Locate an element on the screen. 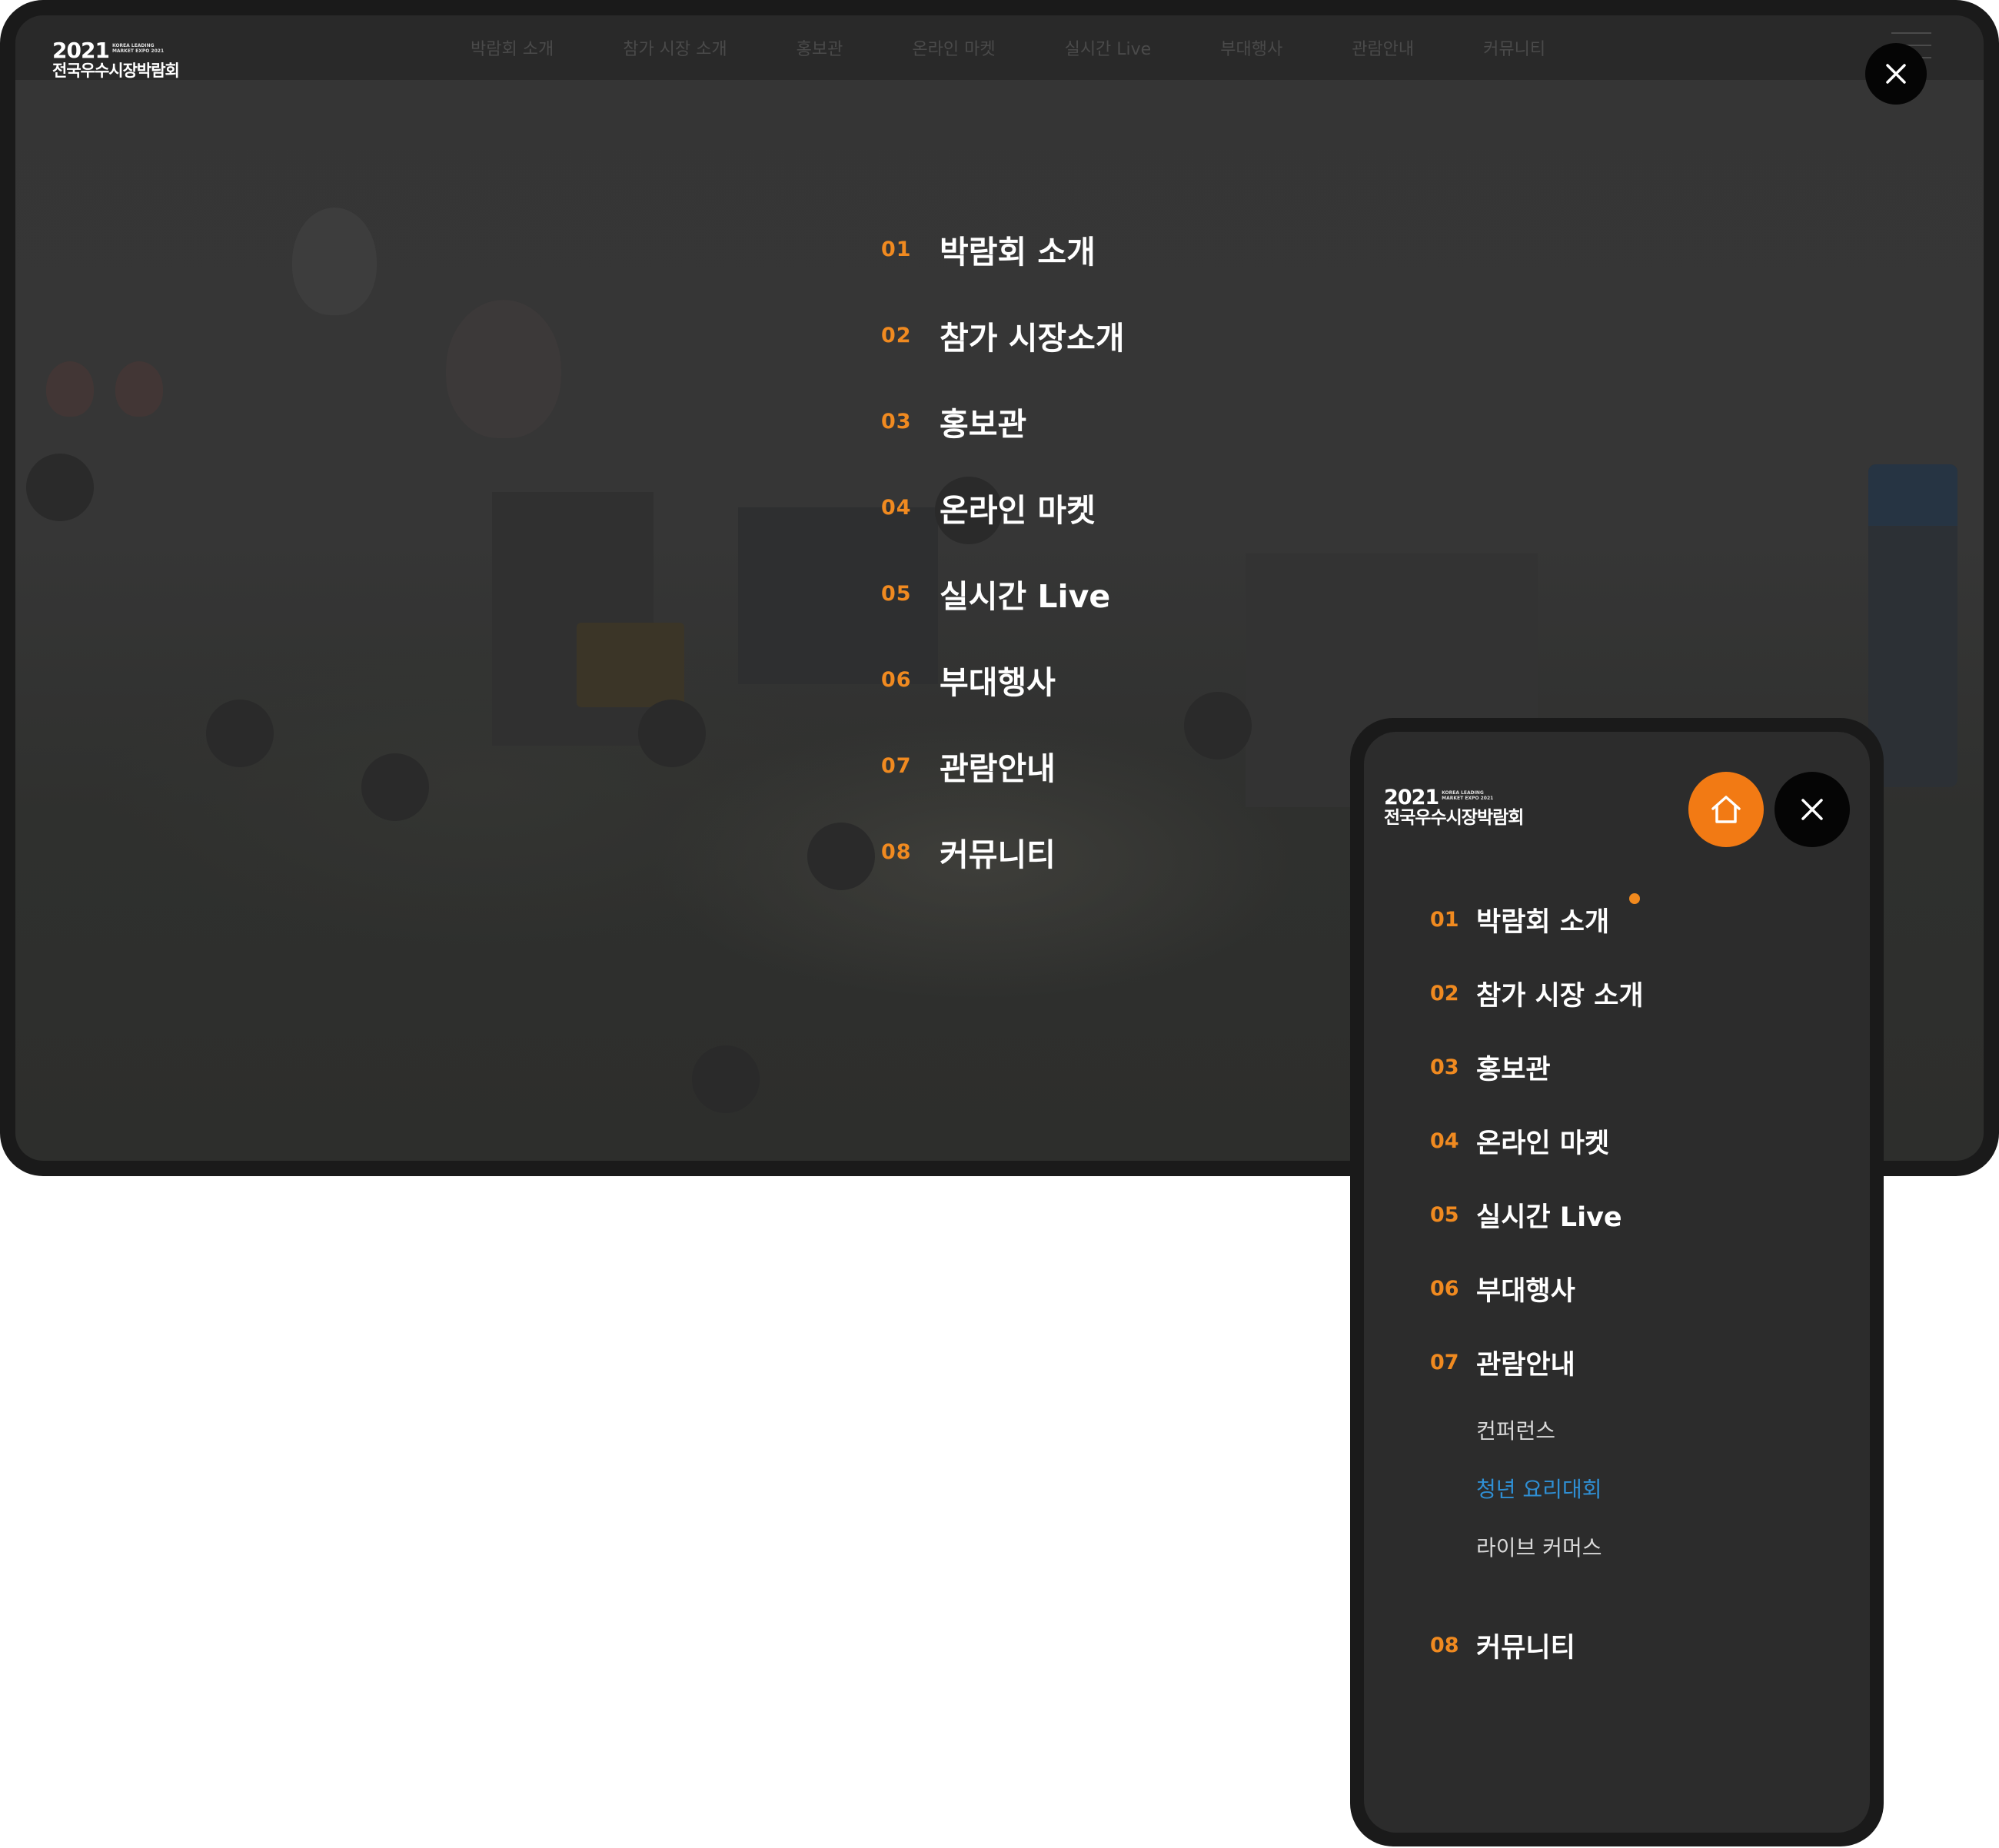 The height and width of the screenshot is (1848, 1999). nav-item: 부대행사 is located at coordinates (1251, 47).